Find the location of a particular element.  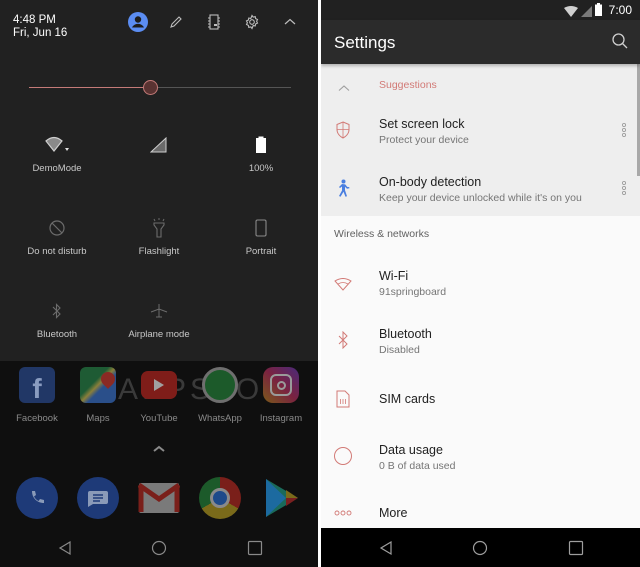

tile-wifi: DemoMode is located at coordinates (57, 168).